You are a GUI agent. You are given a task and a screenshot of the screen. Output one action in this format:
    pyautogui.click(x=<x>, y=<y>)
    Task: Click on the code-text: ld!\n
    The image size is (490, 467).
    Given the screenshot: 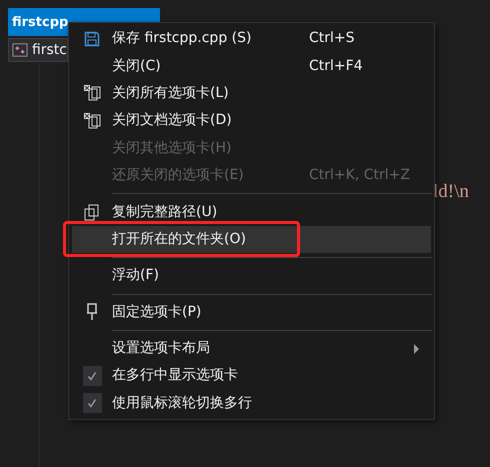 What is the action you would take?
    pyautogui.click(x=451, y=192)
    